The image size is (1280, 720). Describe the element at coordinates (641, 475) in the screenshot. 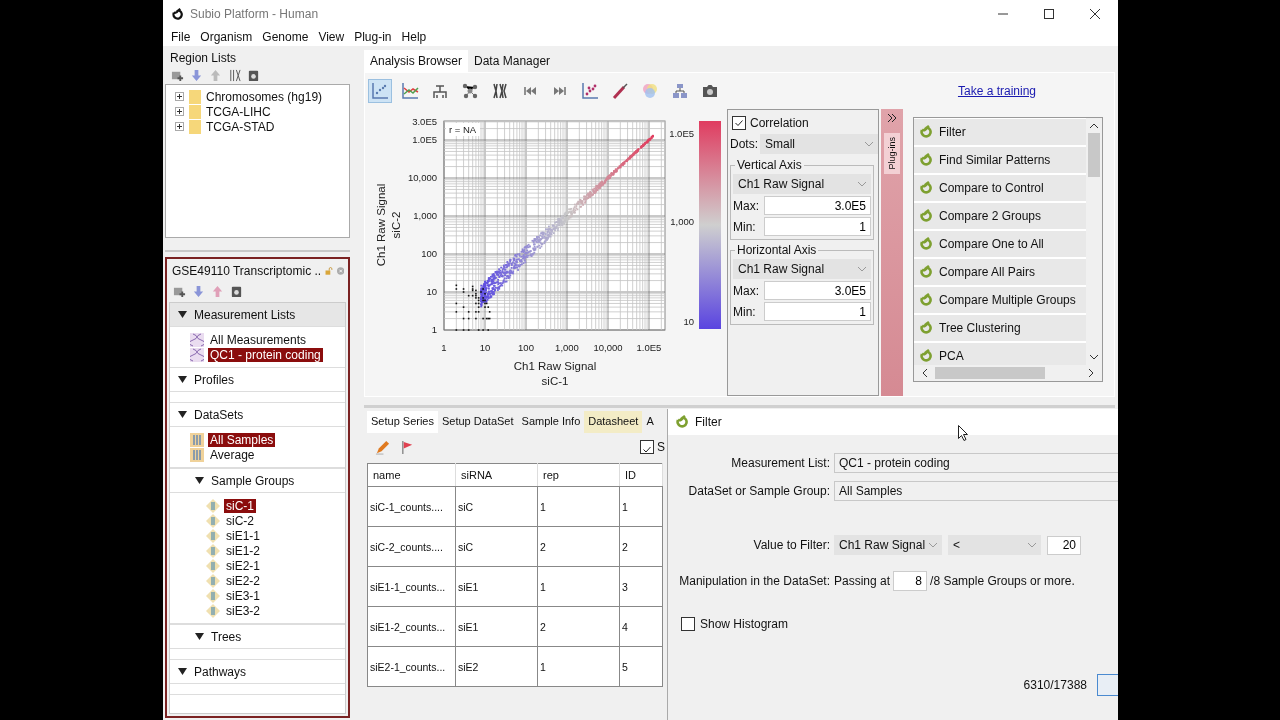

I see `column-header: ID` at that location.